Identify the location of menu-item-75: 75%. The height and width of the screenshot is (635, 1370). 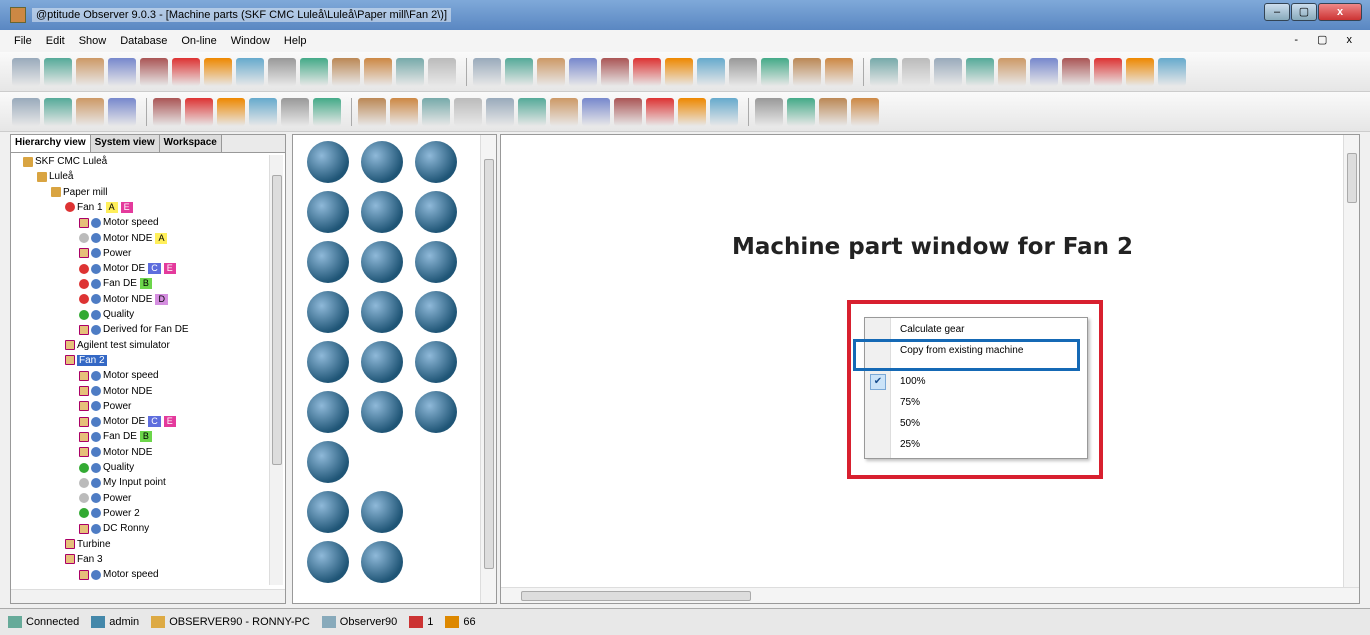
(910, 402).